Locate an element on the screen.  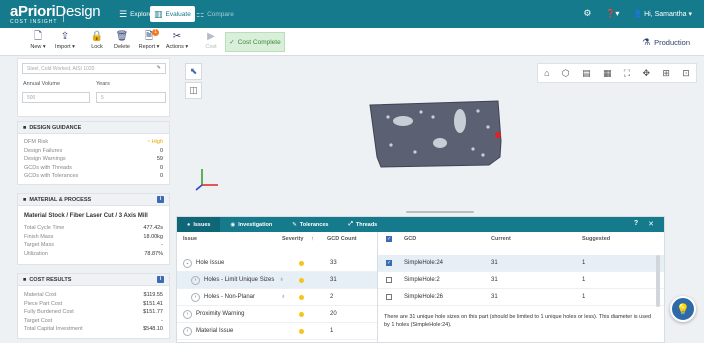
new-file-icon: 🗋 is located at coordinates (38, 36).